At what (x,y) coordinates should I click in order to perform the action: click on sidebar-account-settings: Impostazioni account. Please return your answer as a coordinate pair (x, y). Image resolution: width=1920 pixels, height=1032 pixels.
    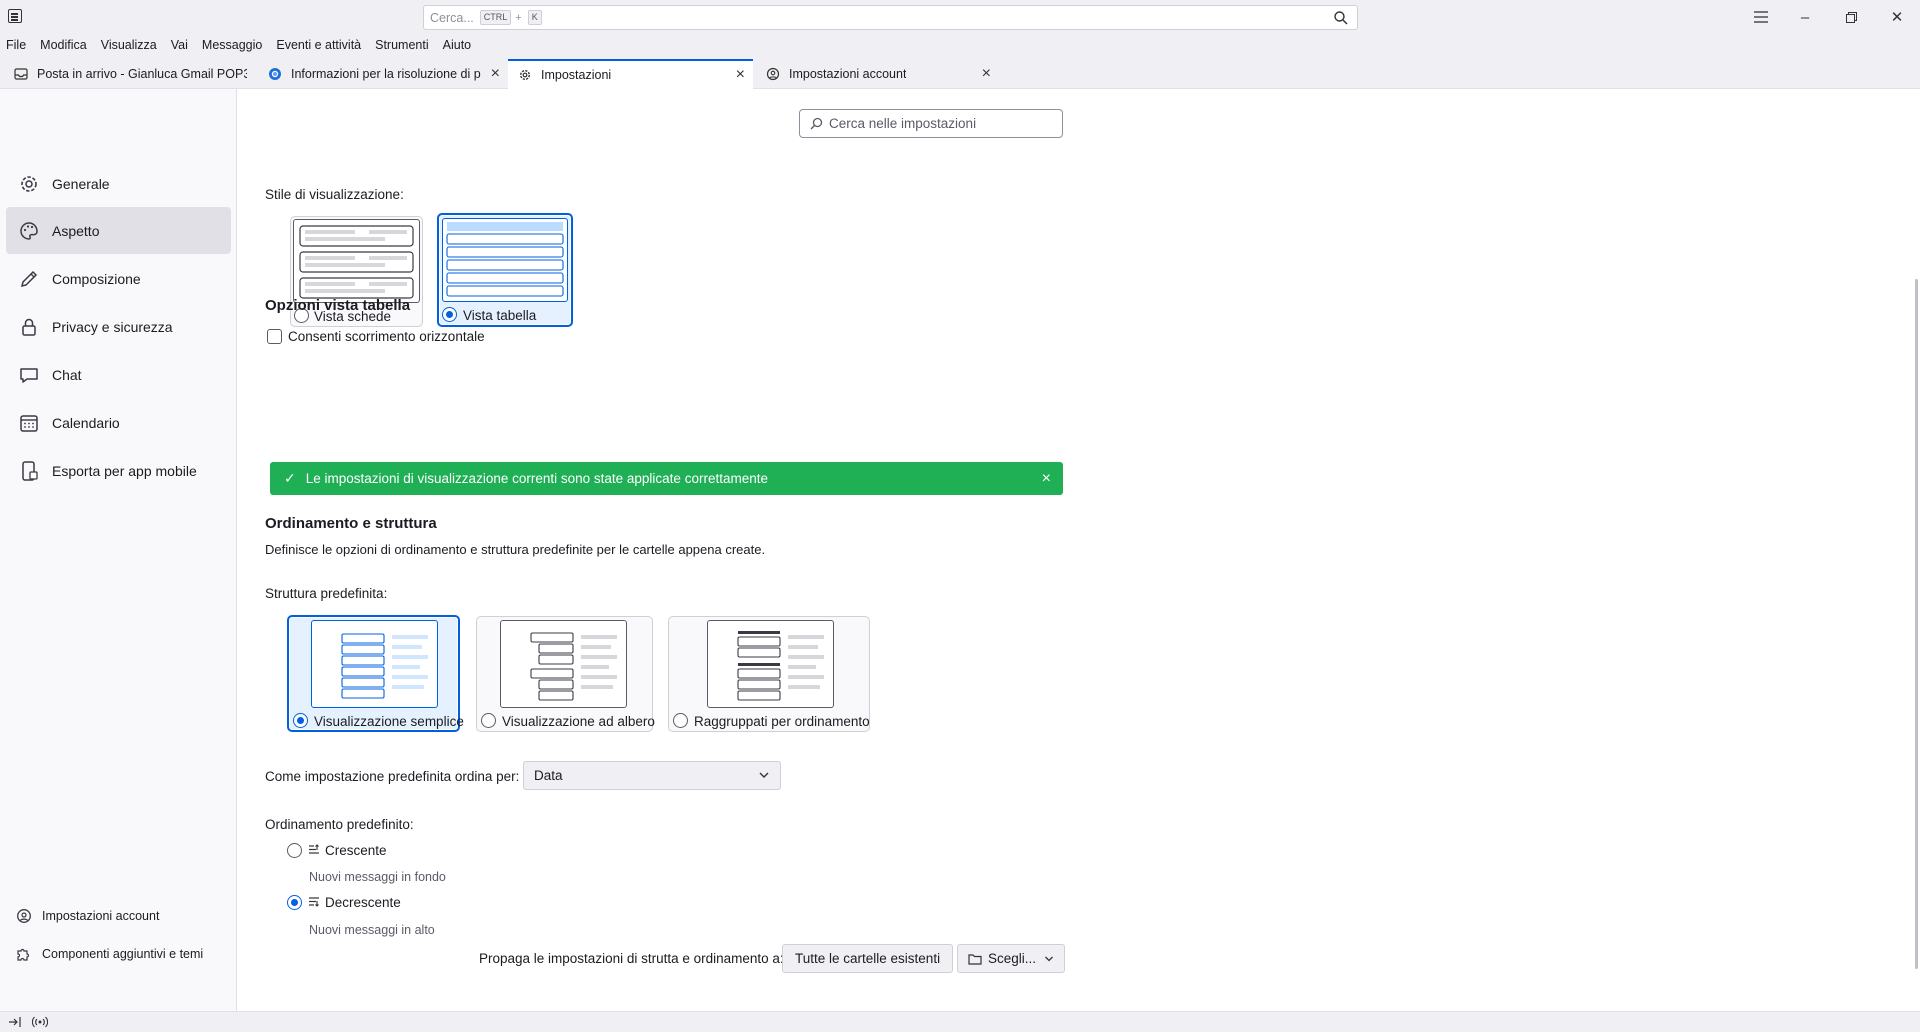
    Looking at the image, I should click on (87, 916).